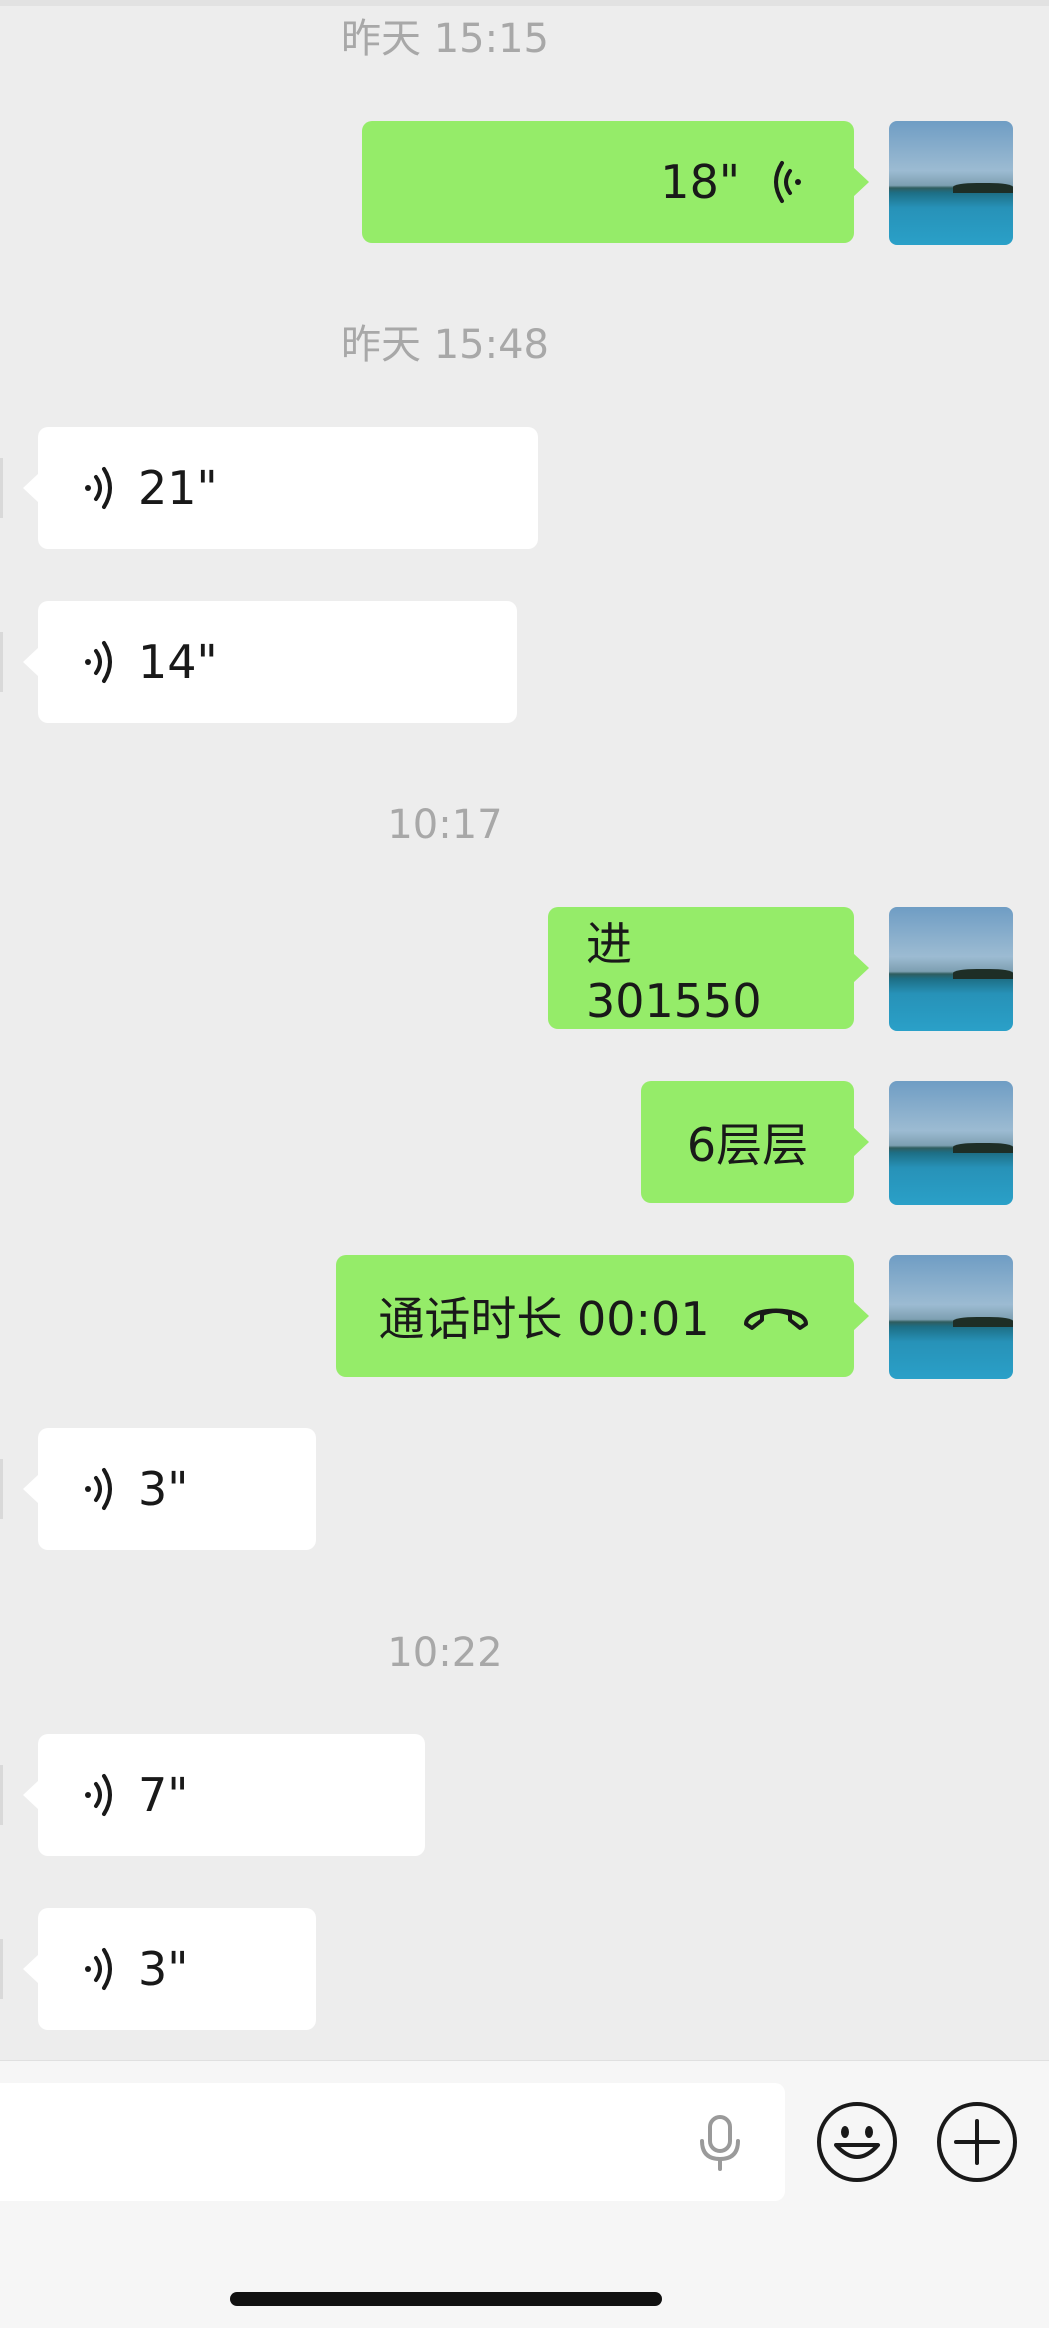 This screenshot has height=2328, width=1049. I want to click on top-divider, so click(524, 3).